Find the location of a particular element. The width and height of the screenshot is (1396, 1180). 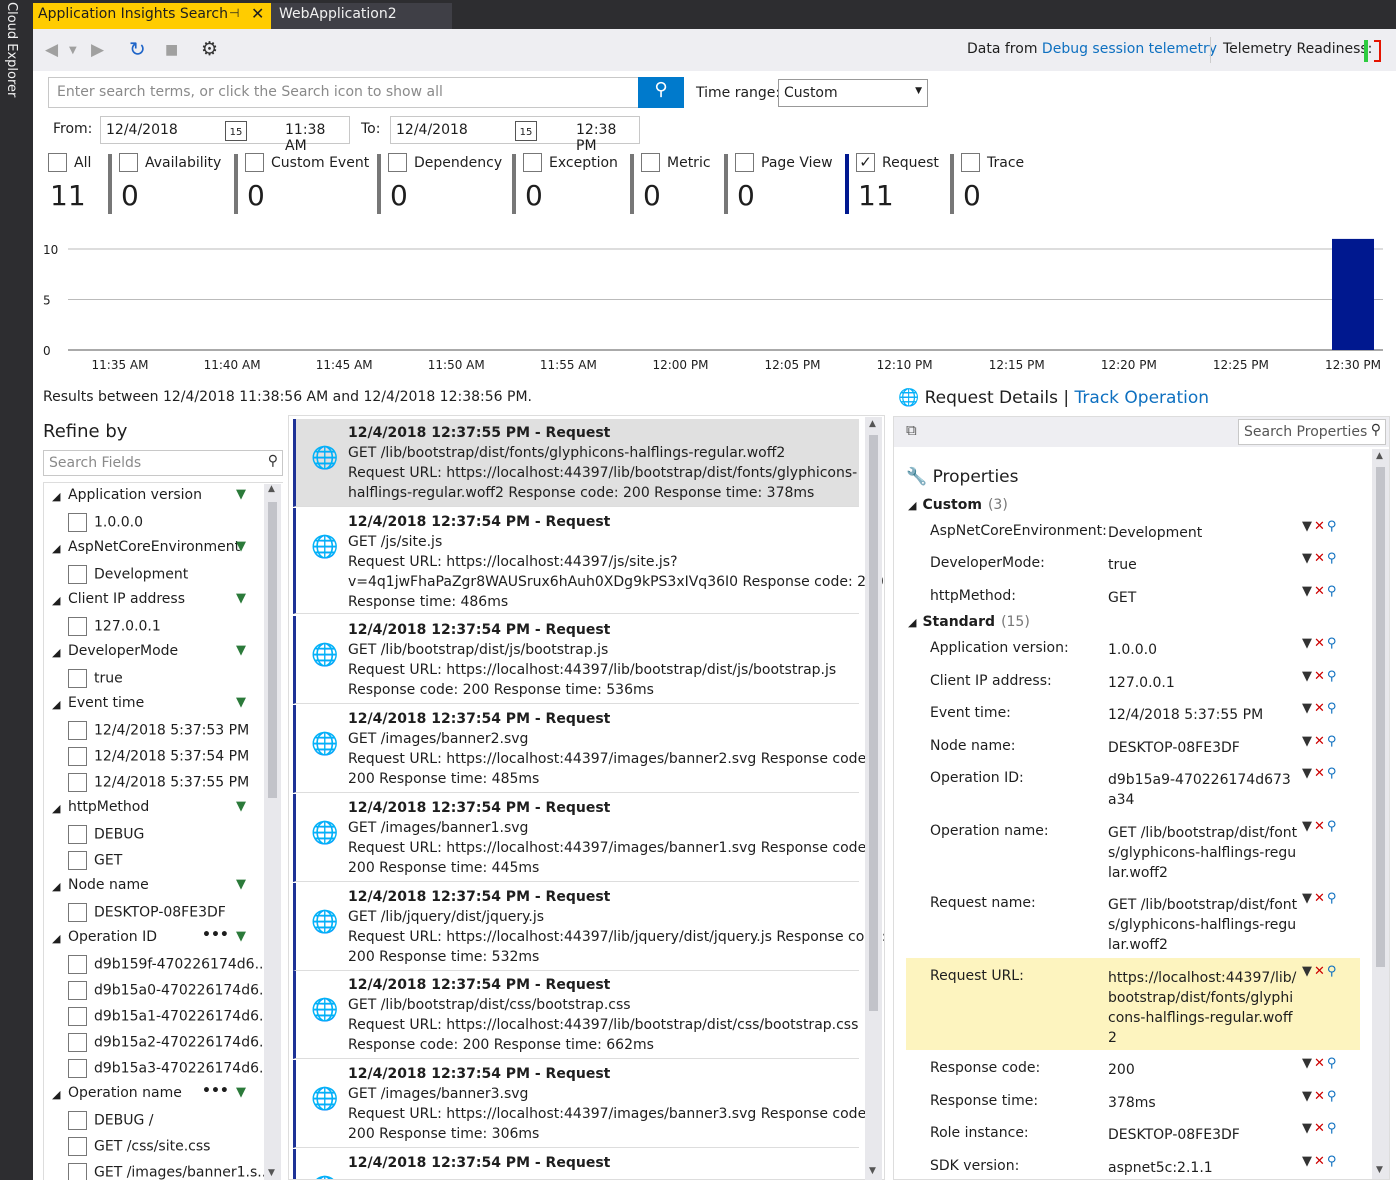

calendar-icon: 15 is located at coordinates (526, 131).